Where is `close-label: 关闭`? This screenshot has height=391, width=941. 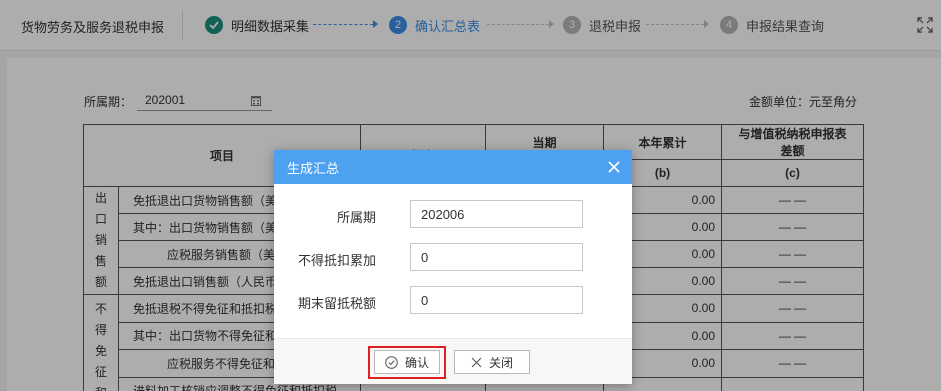
close-label: 关闭 is located at coordinates (500, 362).